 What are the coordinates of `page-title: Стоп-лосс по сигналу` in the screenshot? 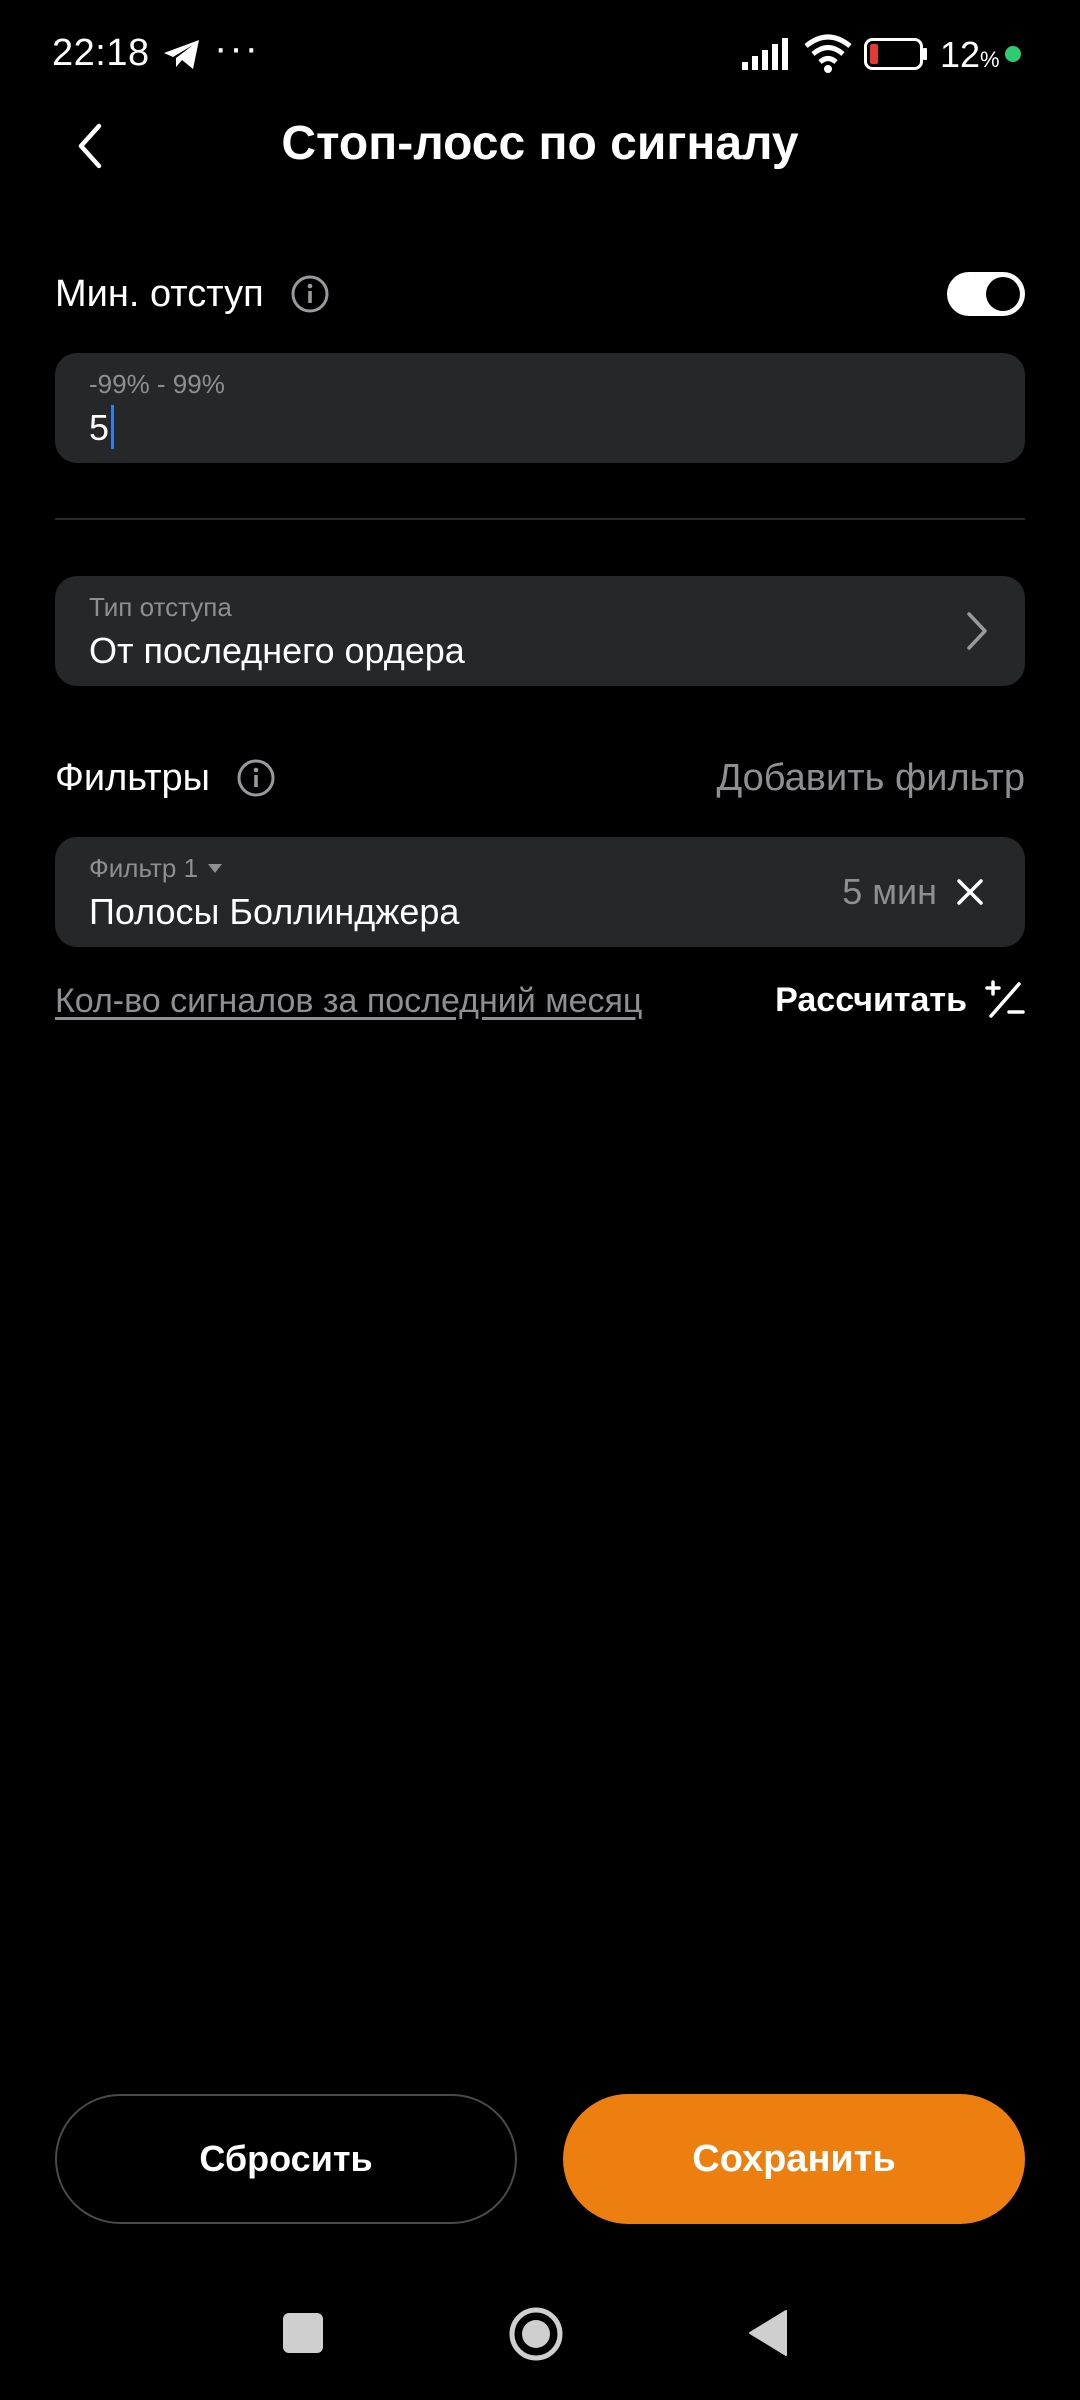 It's located at (540, 143).